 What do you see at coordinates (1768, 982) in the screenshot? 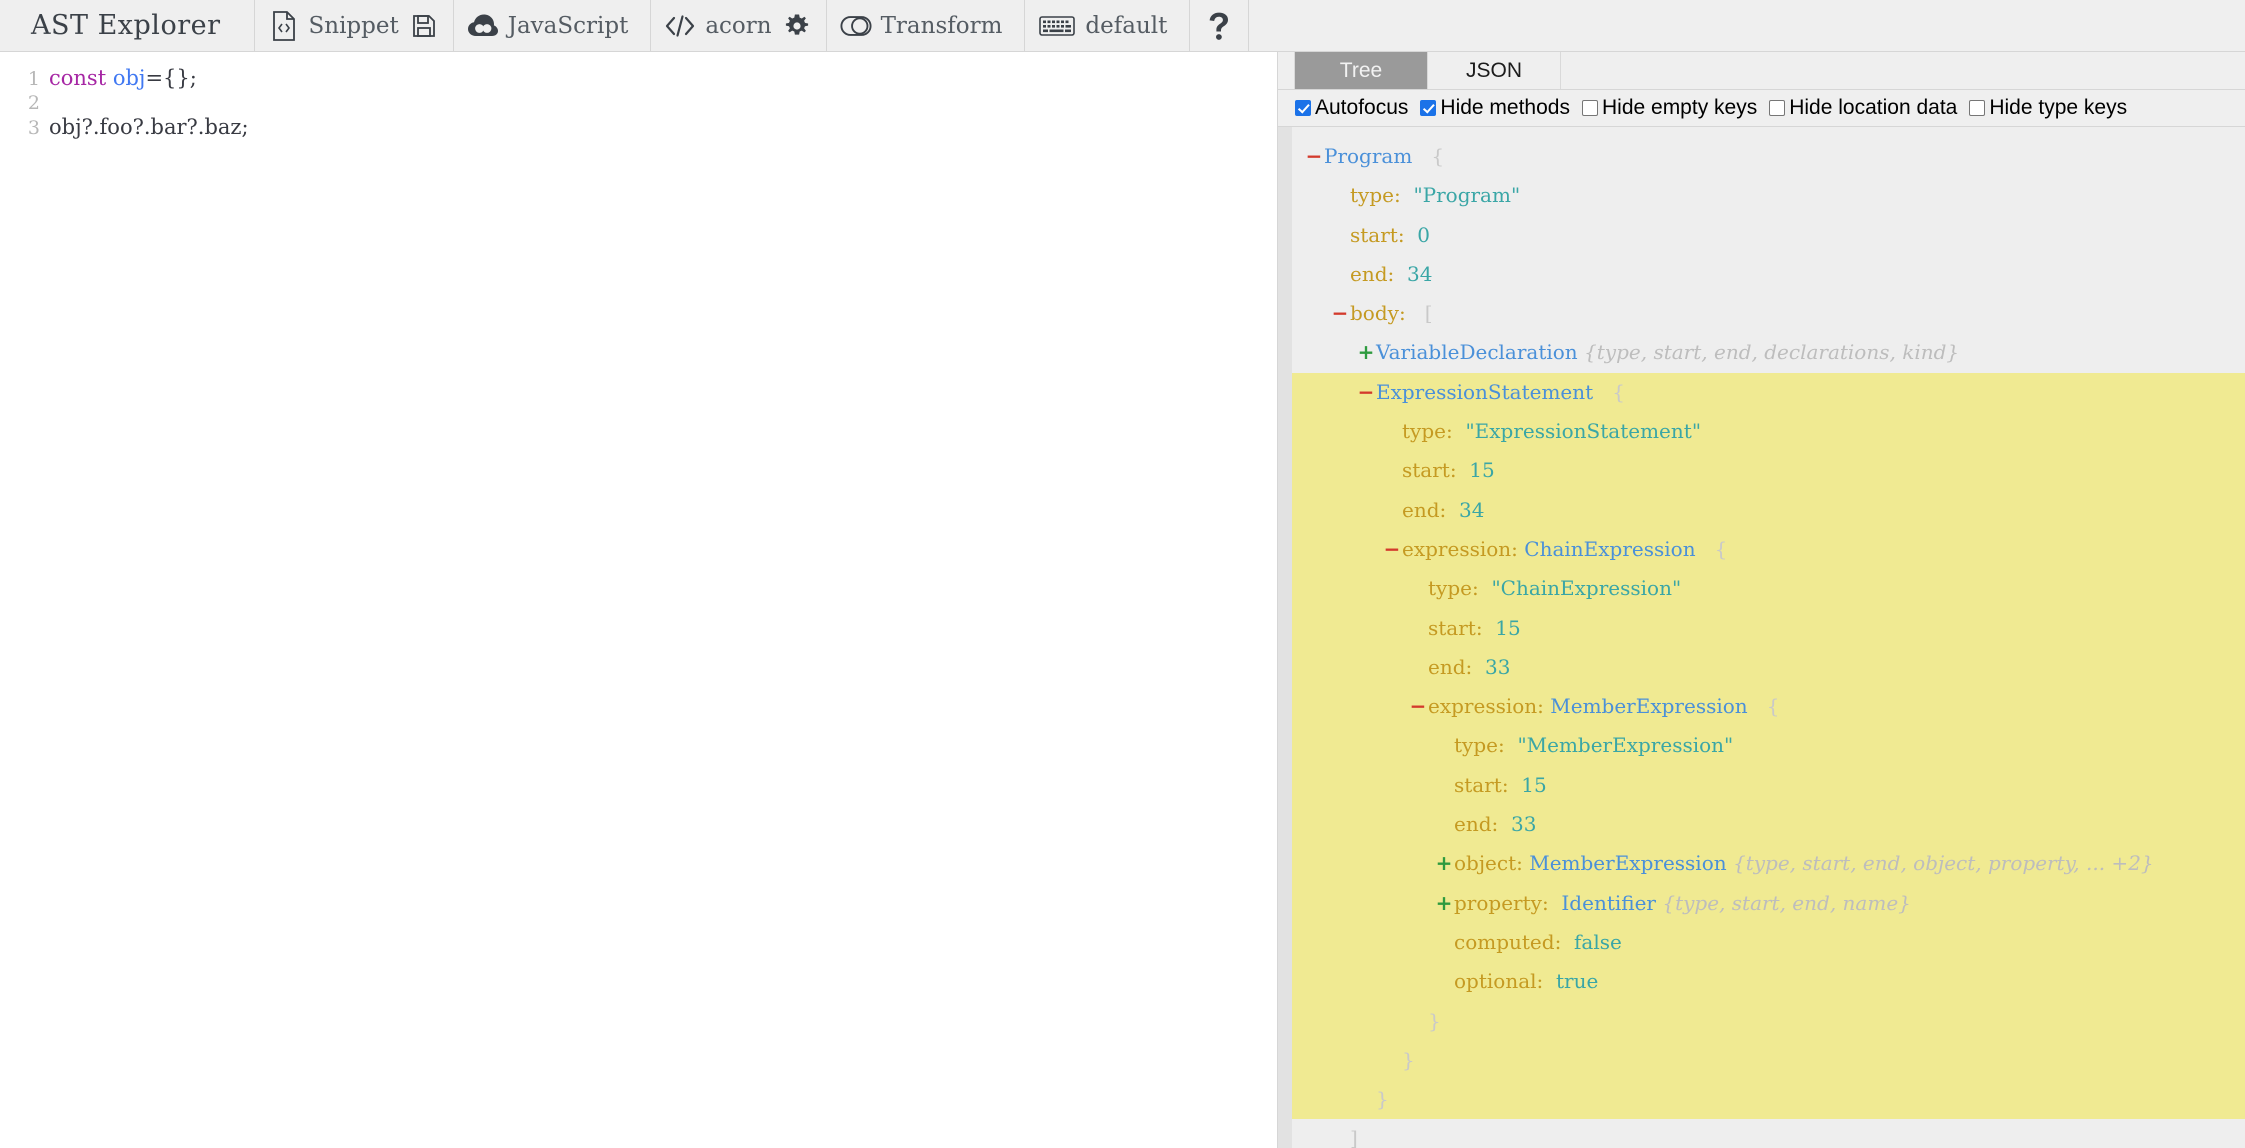
I see `ast-tree-row: optional: true` at bounding box center [1768, 982].